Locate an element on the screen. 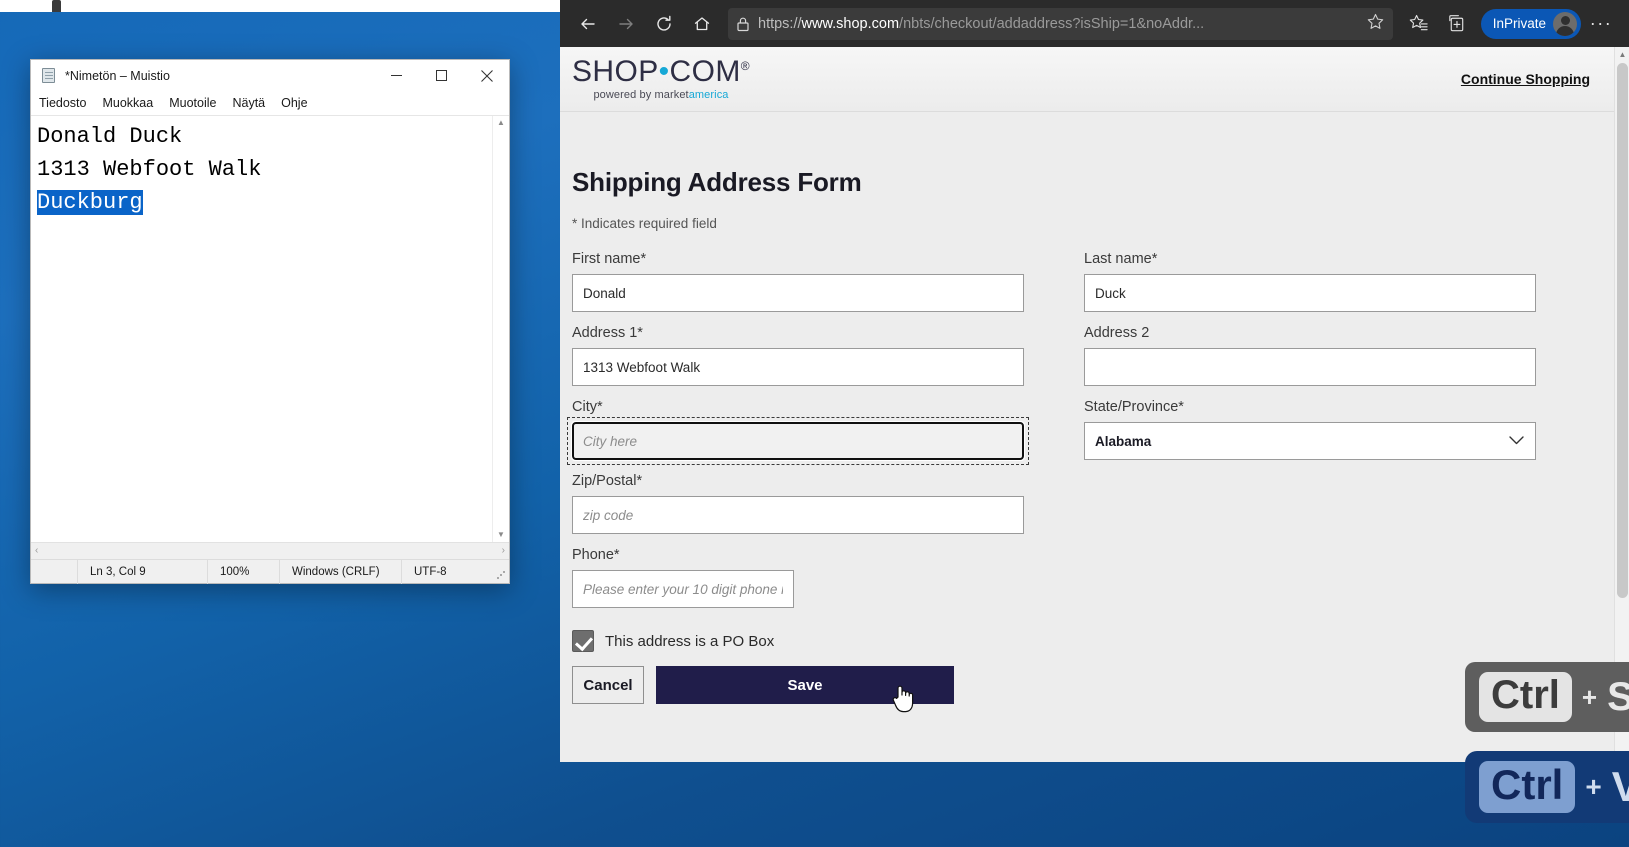 This screenshot has height=847, width=1629. menu-item-file: Tiedosto is located at coordinates (62, 103).